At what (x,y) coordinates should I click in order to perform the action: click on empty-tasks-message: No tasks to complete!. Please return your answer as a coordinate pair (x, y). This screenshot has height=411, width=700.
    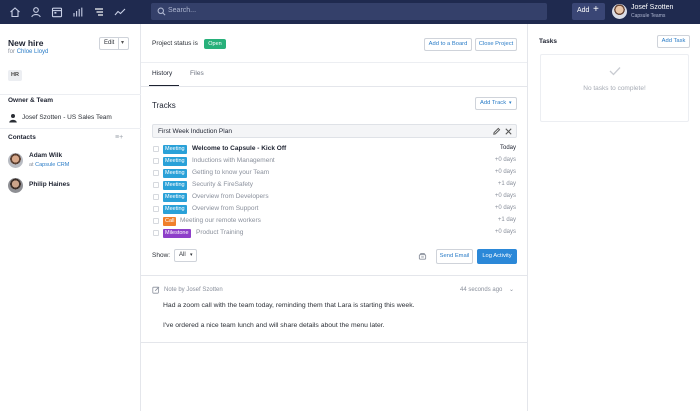
    Looking at the image, I should click on (614, 88).